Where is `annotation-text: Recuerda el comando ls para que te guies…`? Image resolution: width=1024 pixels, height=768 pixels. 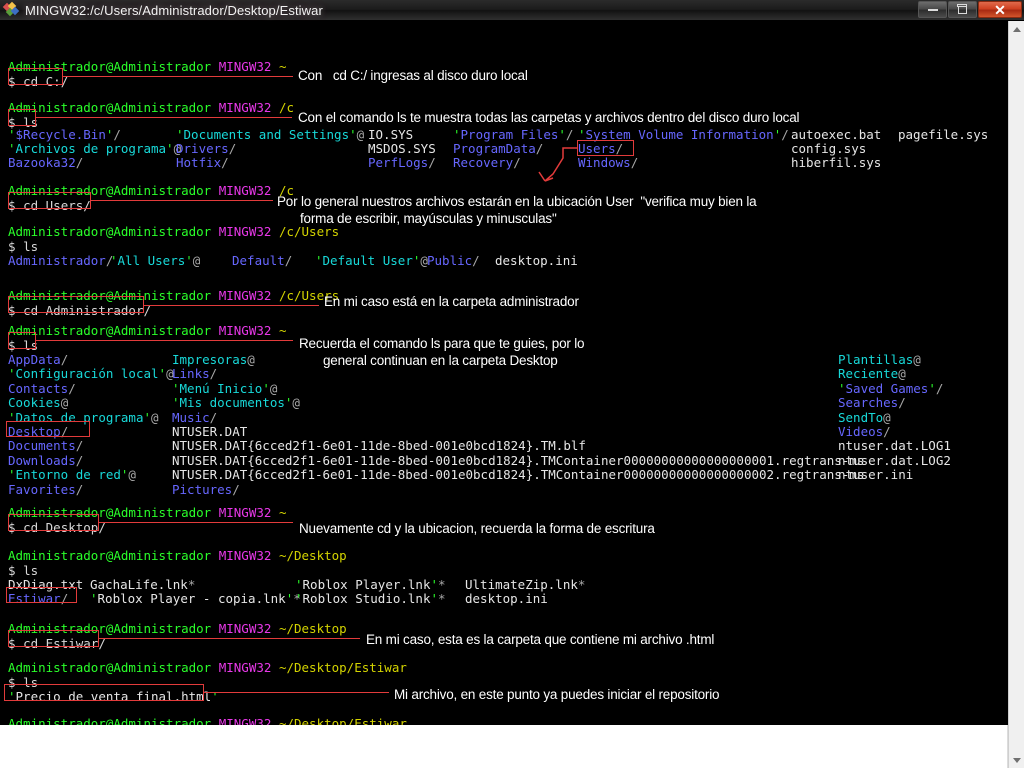 annotation-text: Recuerda el comando ls para que te guies… is located at coordinates (442, 343).